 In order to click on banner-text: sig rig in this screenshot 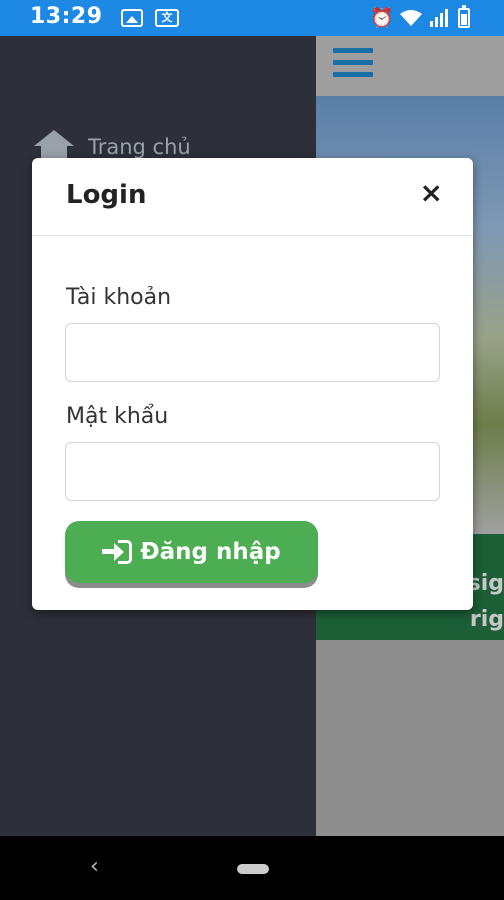, I will do `click(486, 602)`.